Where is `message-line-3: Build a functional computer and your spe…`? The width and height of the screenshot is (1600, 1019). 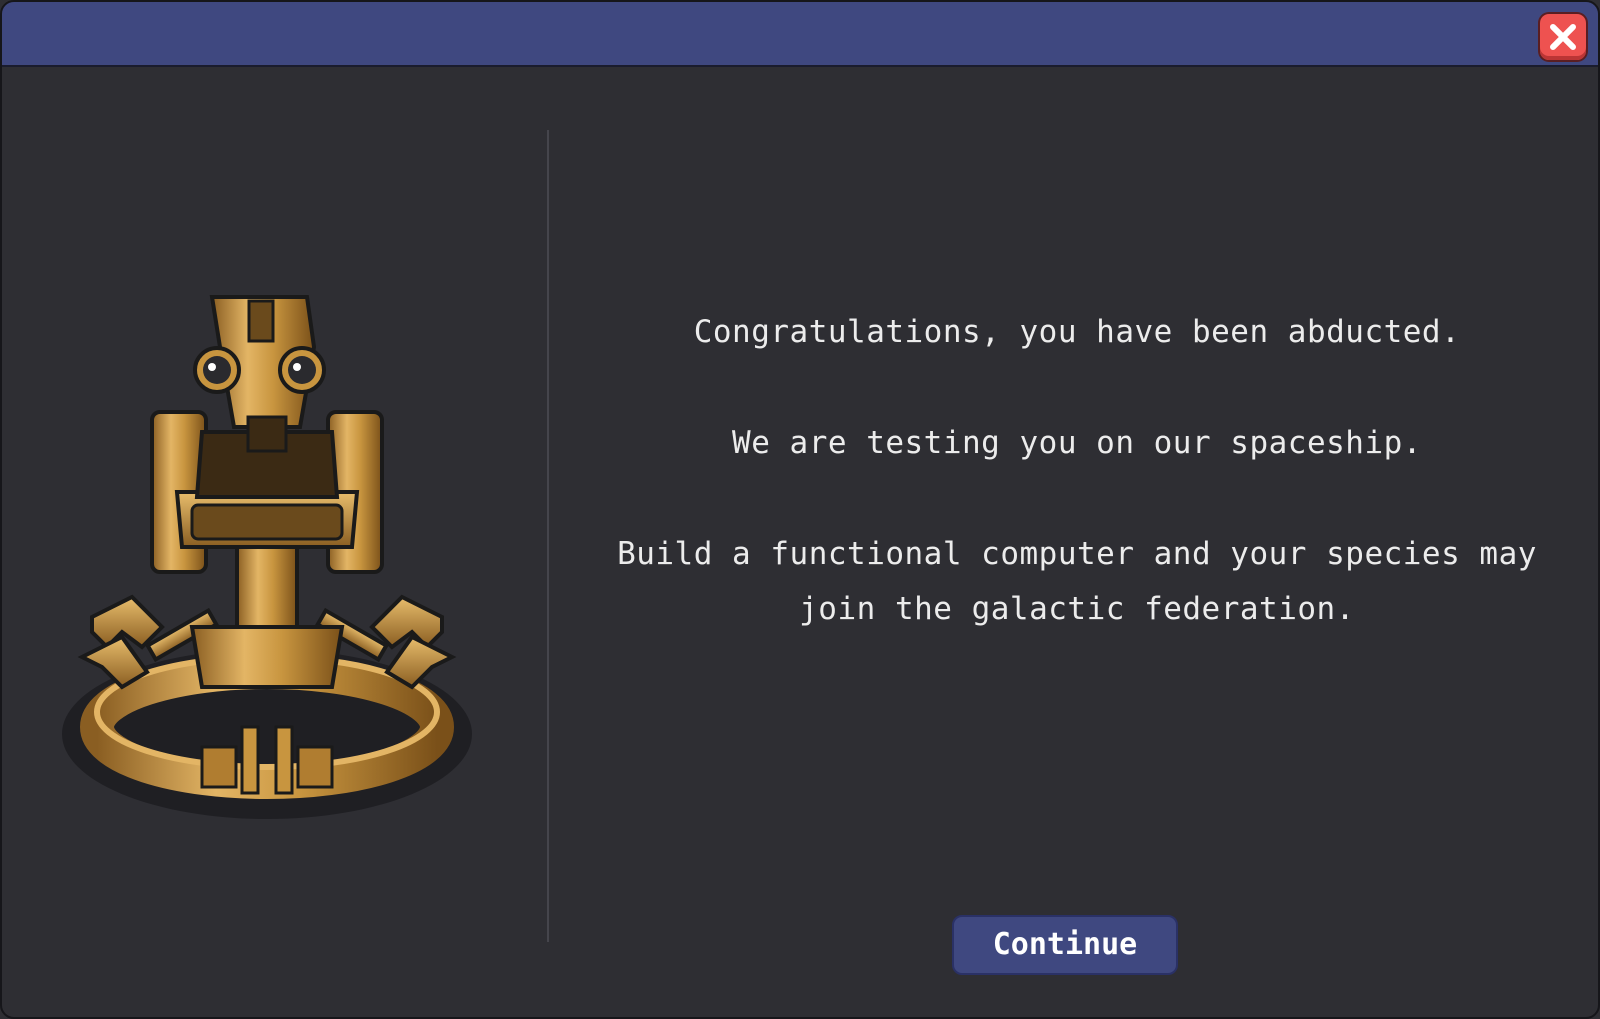
message-line-3: Build a functional computer and your spe… is located at coordinates (1077, 582).